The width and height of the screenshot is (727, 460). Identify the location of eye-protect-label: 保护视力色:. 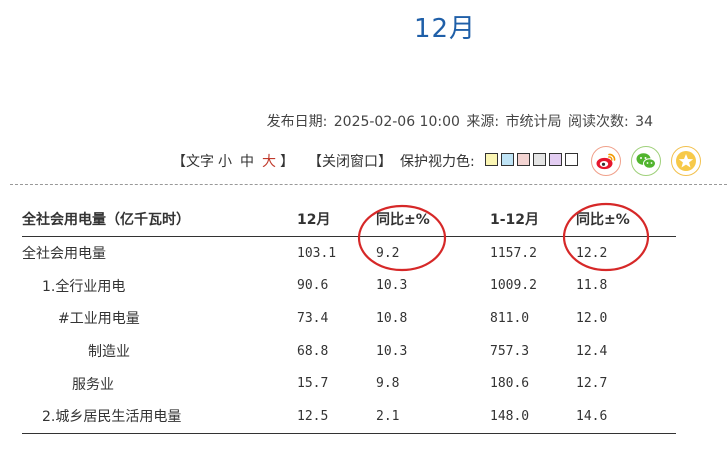
(437, 162).